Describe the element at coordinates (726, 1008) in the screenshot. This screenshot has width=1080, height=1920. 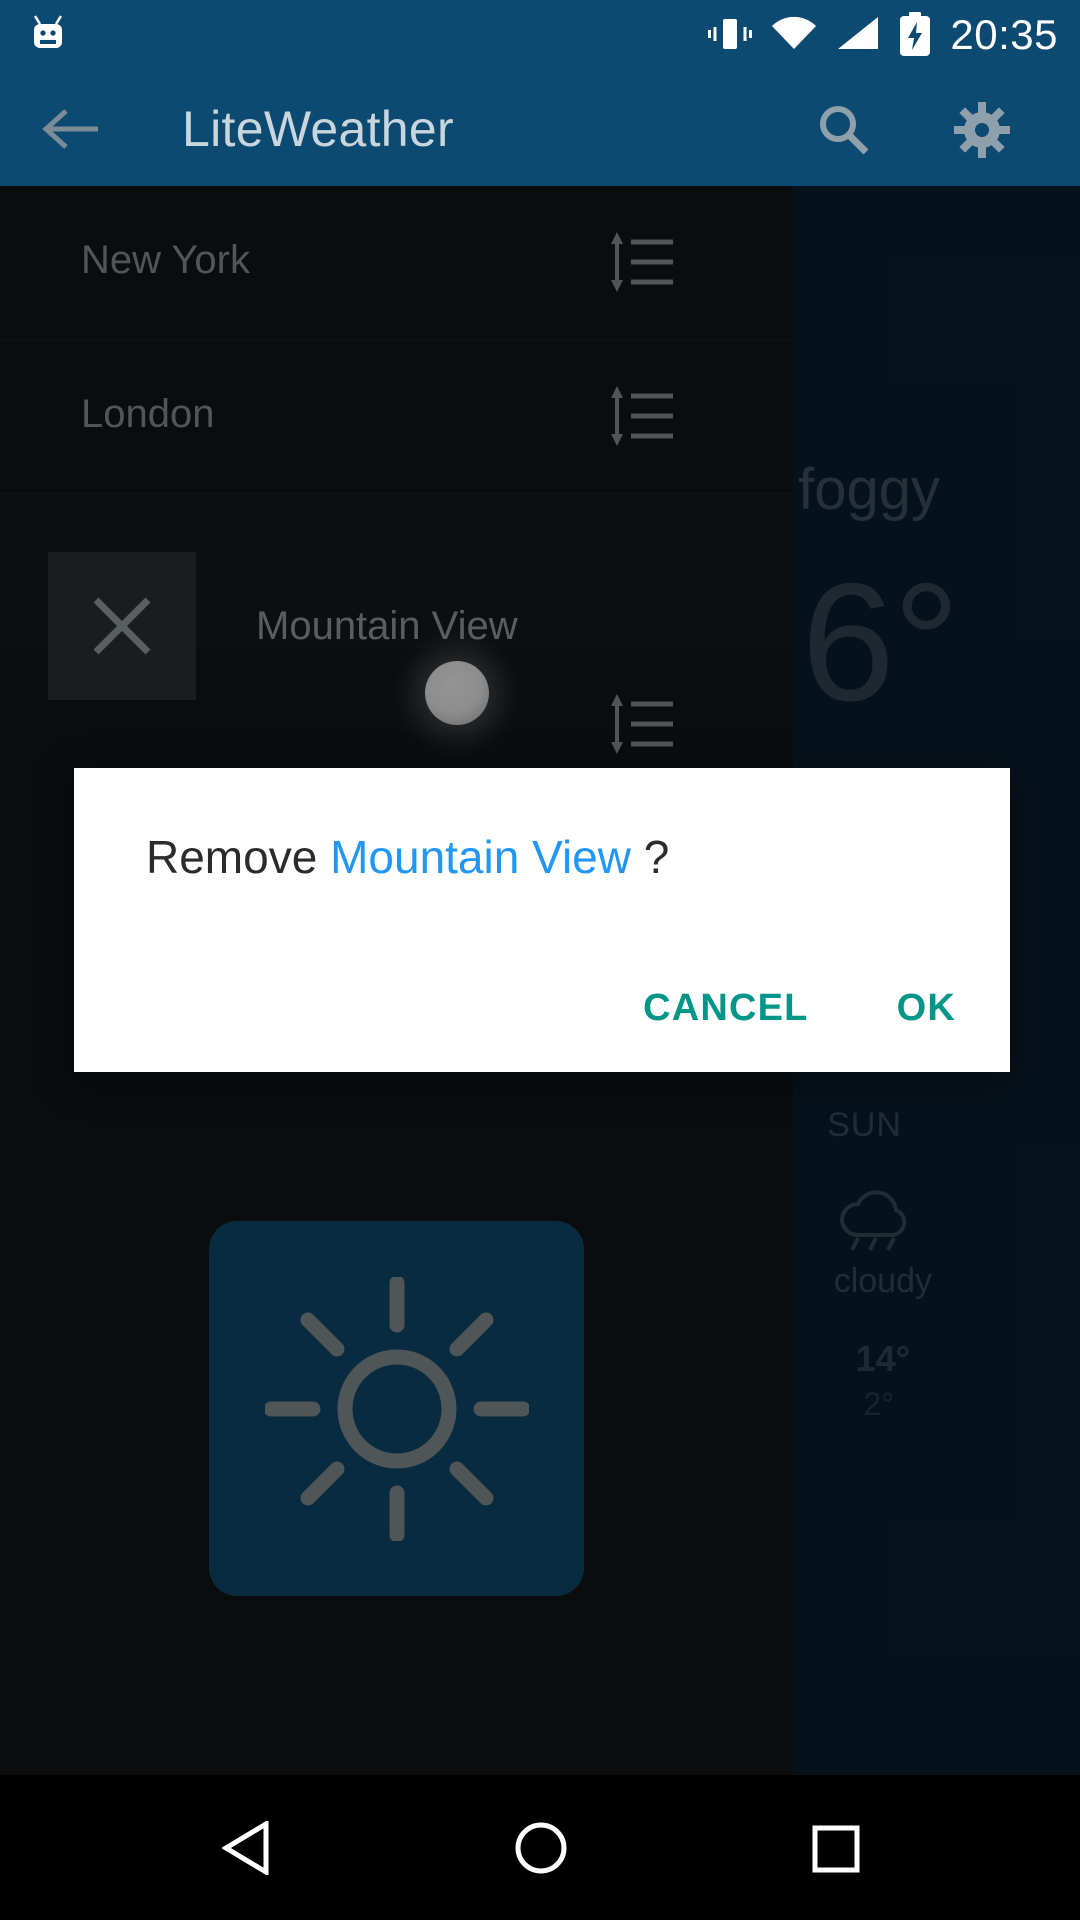
I see `cancel-button: CANCEL` at that location.